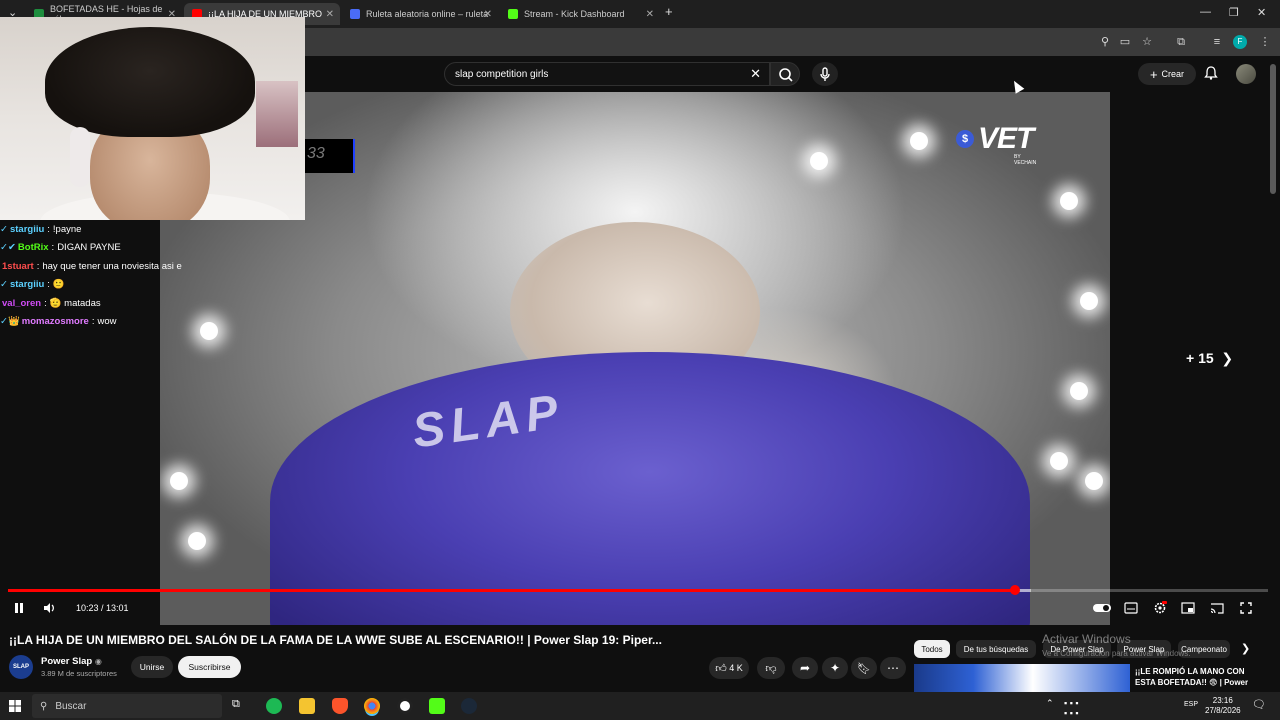 The height and width of the screenshot is (720, 1280). Describe the element at coordinates (274, 706) in the screenshot. I see `spotify-icon` at that location.